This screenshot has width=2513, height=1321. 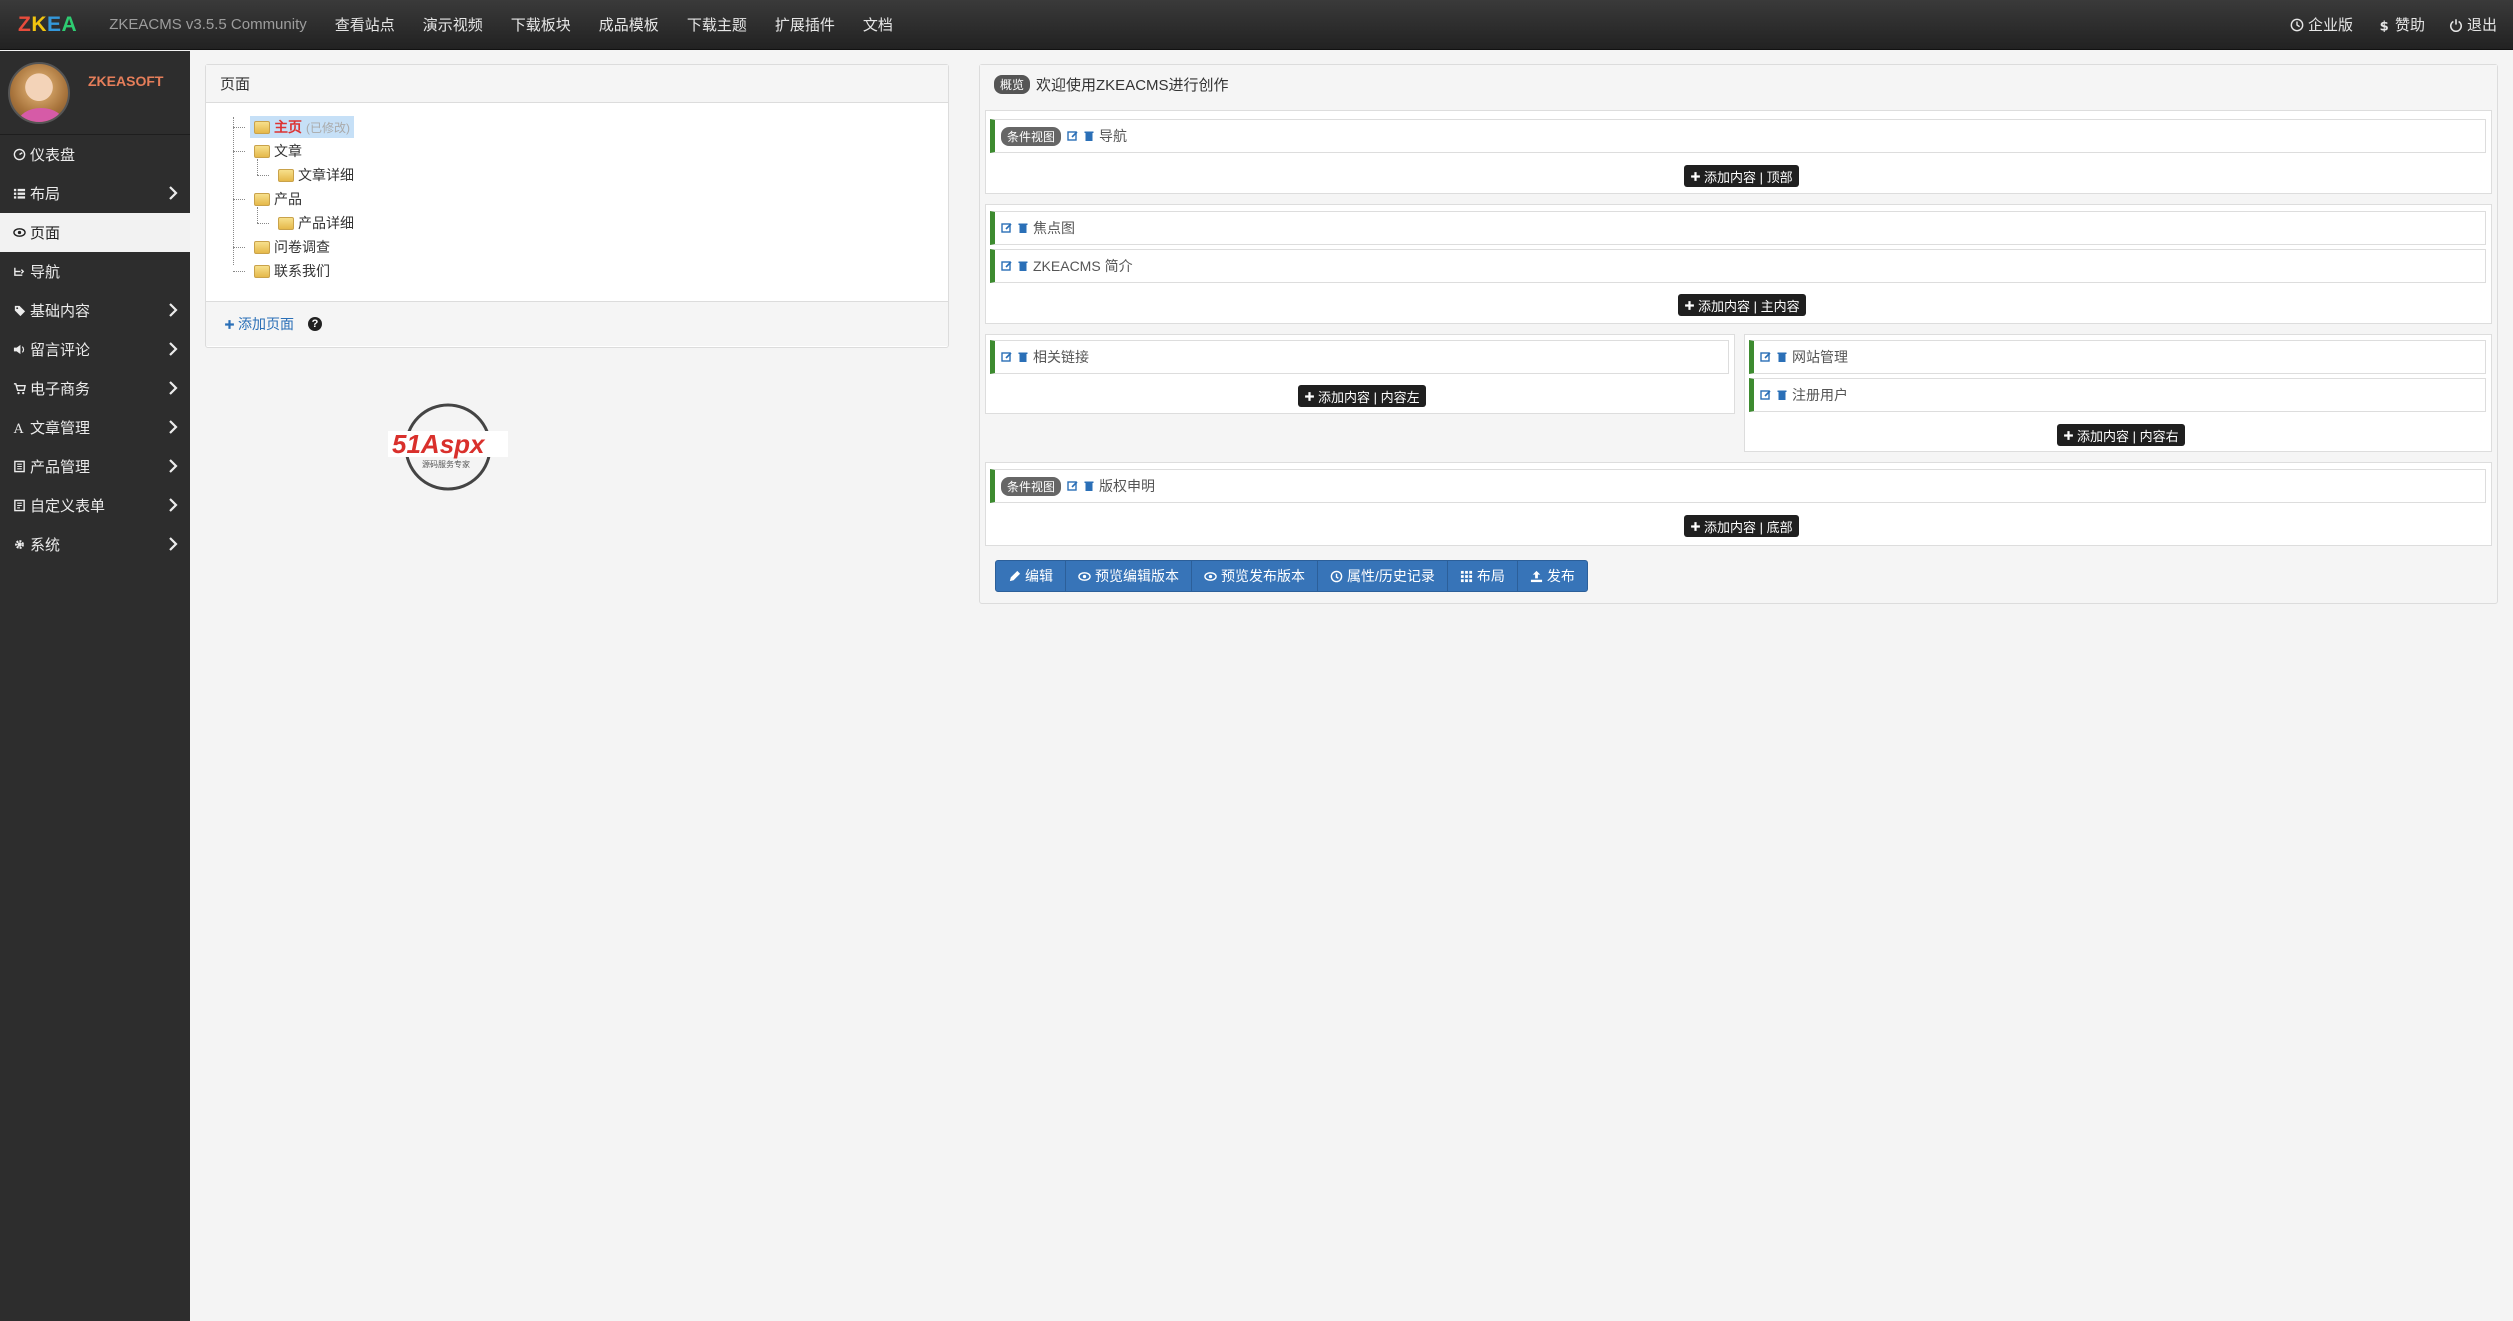 What do you see at coordinates (587, 127) in the screenshot?
I see `tree-node-home: 主页 (已修改)` at bounding box center [587, 127].